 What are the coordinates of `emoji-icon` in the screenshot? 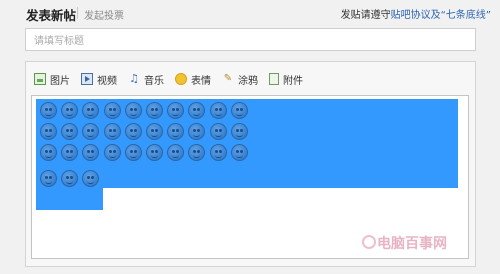 It's located at (181, 79).